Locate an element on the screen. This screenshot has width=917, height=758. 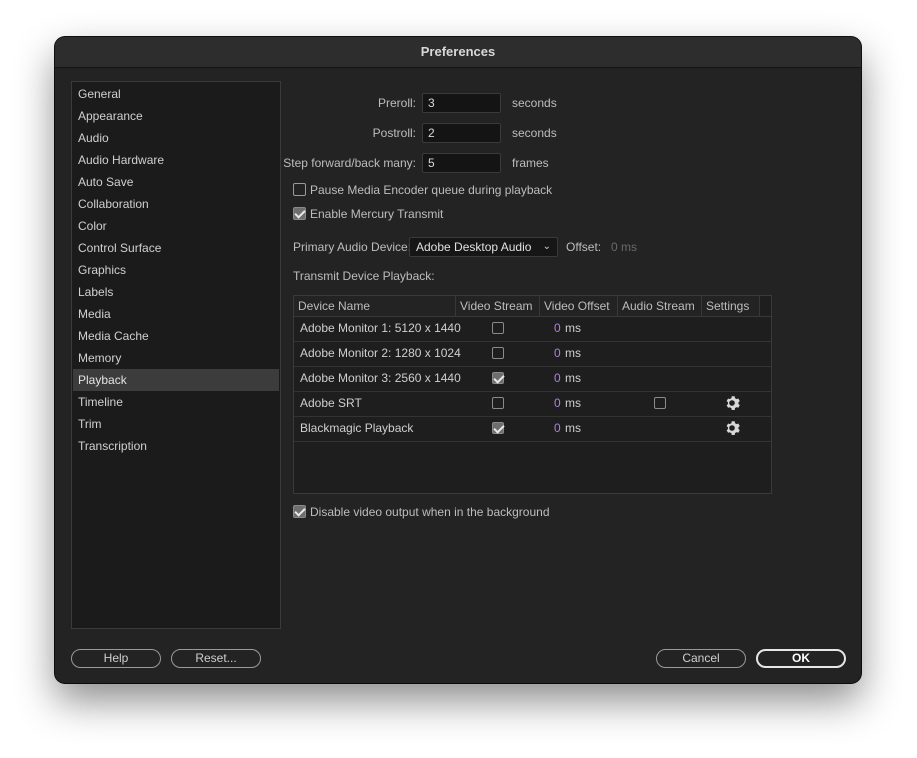
offset-value: 0 ms is located at coordinates (624, 247).